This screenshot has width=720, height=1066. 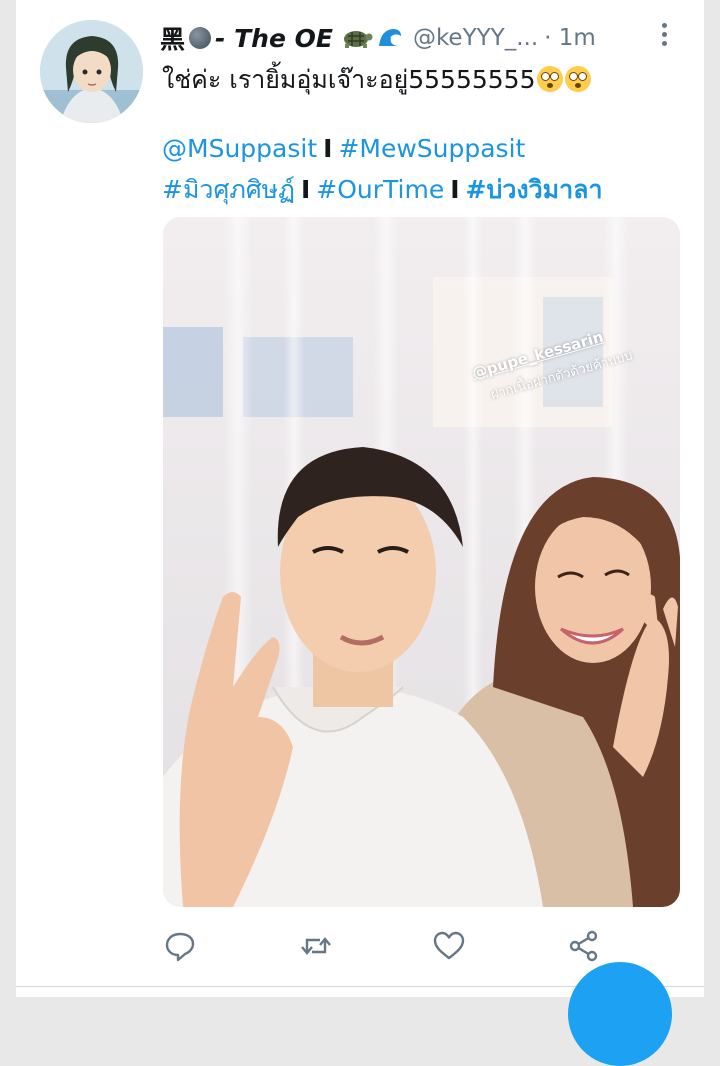 What do you see at coordinates (228, 189) in the screenshot?
I see `hashtag-link: #มิวศุภศิษฏ์` at bounding box center [228, 189].